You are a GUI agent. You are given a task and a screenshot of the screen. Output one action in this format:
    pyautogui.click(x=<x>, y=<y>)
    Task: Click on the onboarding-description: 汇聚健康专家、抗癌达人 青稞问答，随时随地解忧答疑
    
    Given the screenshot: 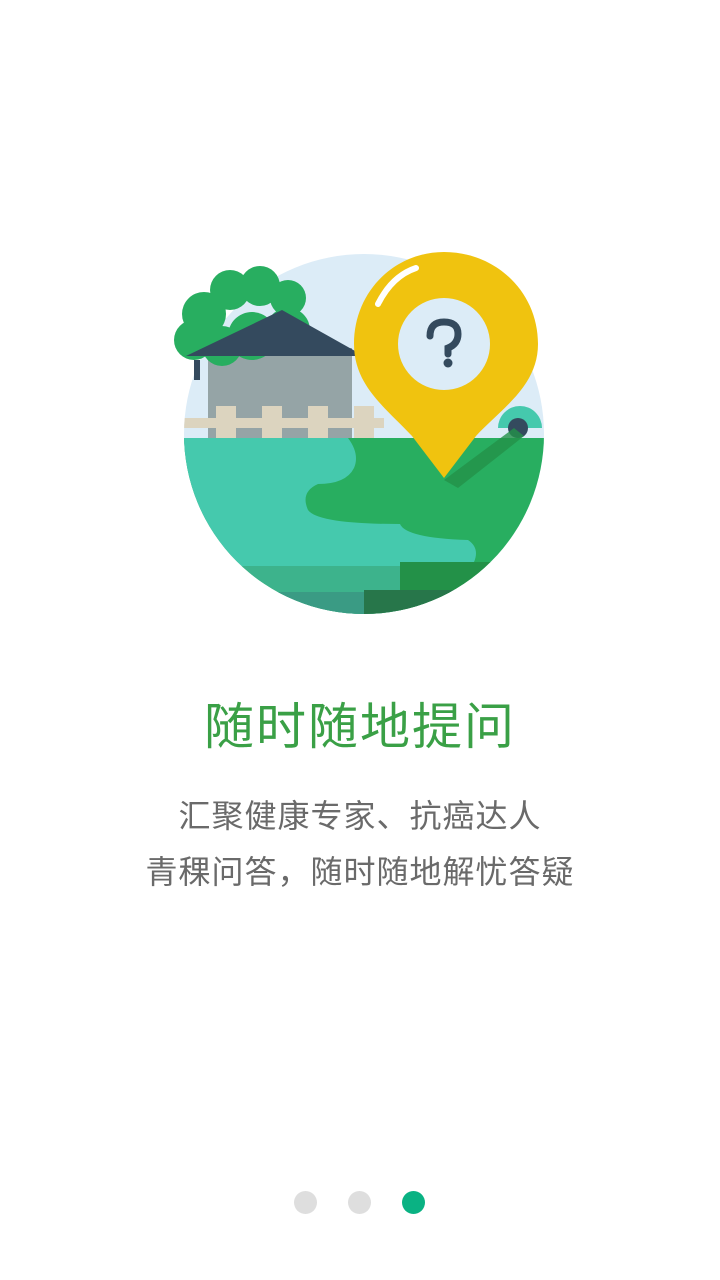 What is the action you would take?
    pyautogui.click(x=360, y=844)
    